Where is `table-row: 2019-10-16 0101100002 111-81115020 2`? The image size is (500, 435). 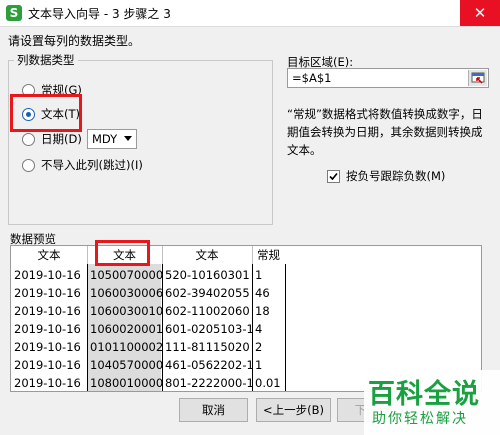 table-row: 2019-10-16 0101100002 111-81115020 2 is located at coordinates (246, 347).